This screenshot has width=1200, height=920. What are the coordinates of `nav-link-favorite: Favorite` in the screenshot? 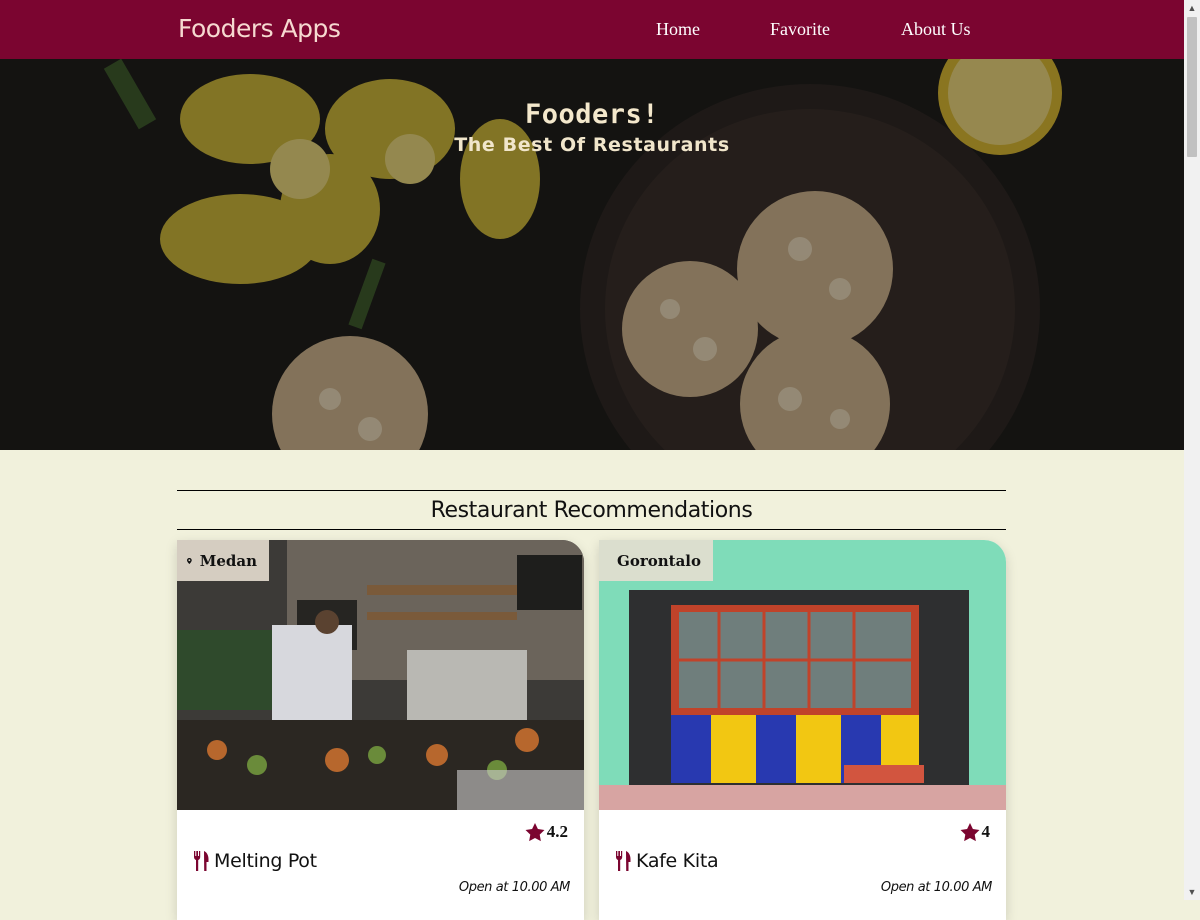 It's located at (800, 29).